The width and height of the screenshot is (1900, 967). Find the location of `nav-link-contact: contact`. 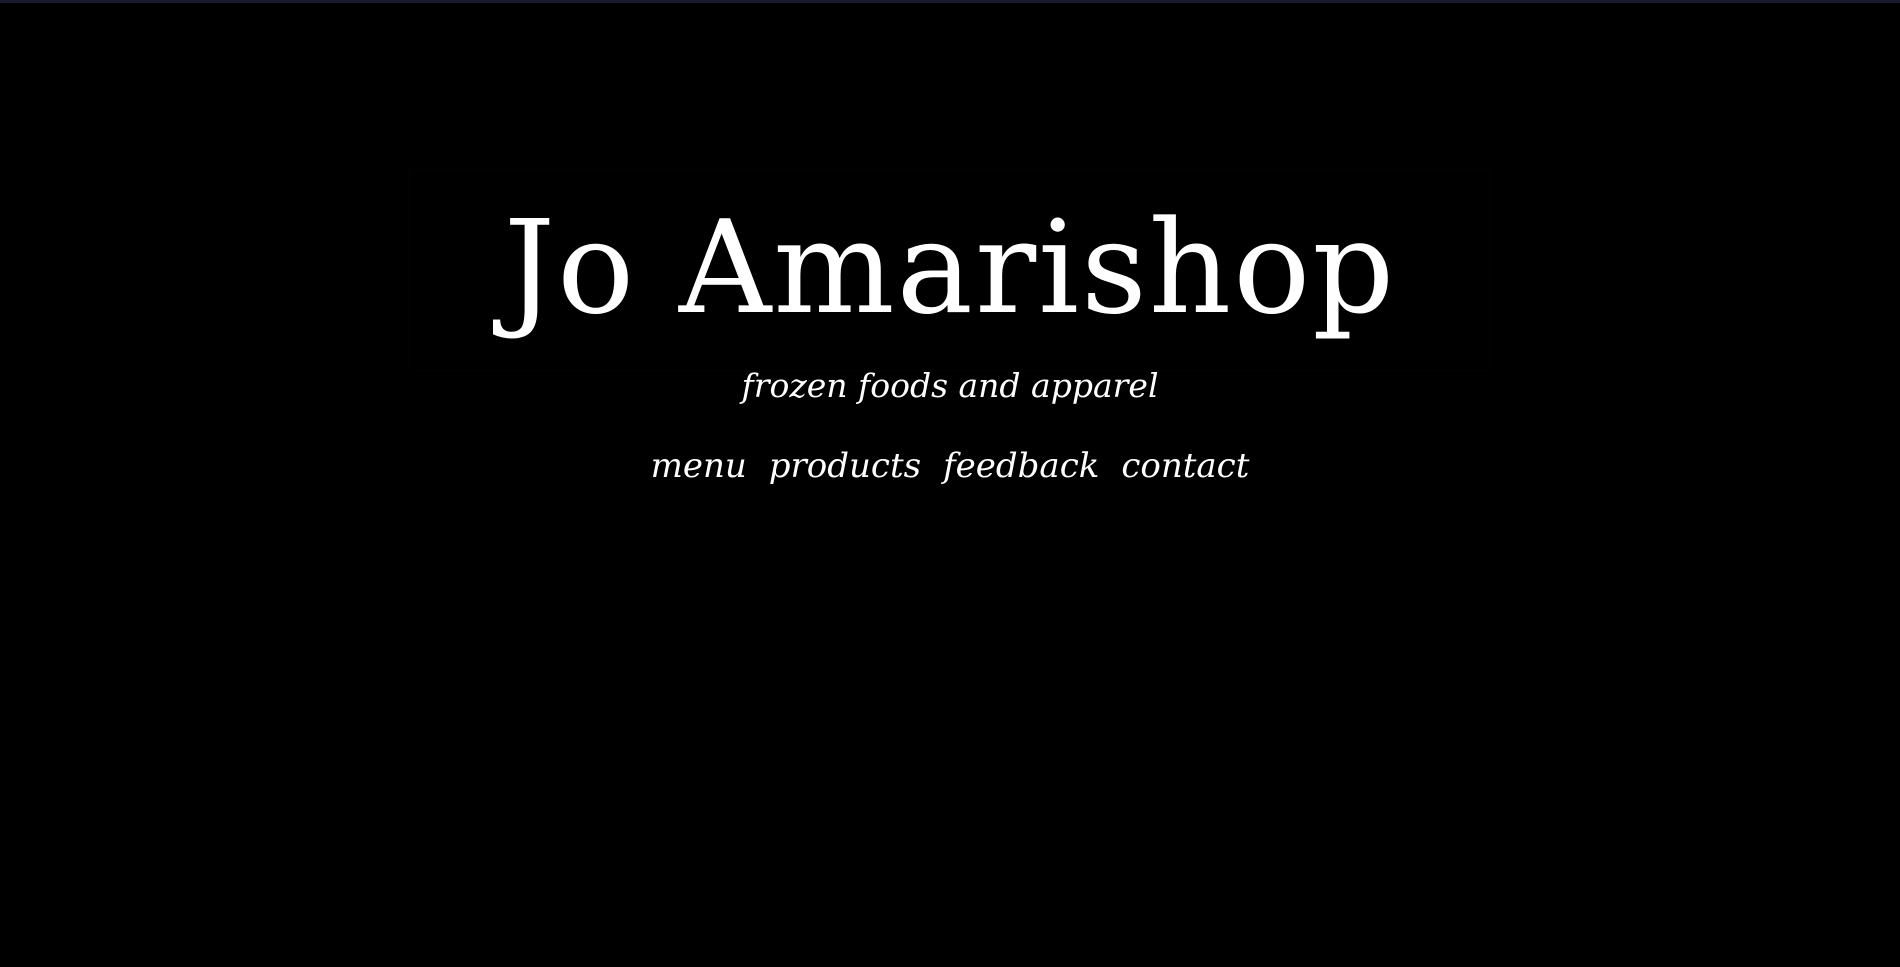

nav-link-contact: contact is located at coordinates (1185, 466).